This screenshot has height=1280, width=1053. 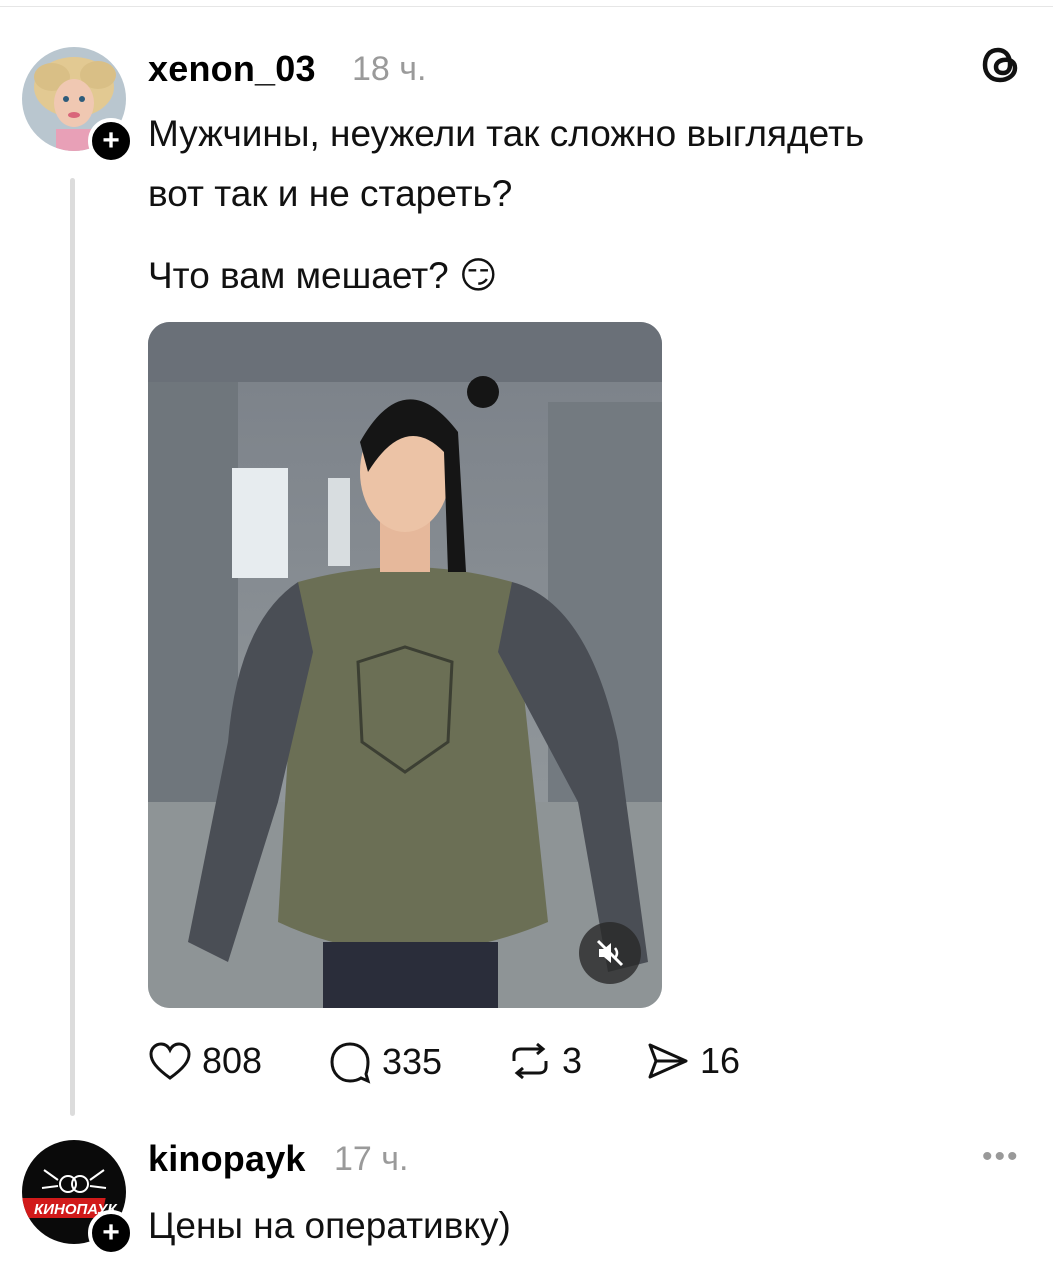 I want to click on reply-text: Цены на оперативку), so click(x=329, y=1225).